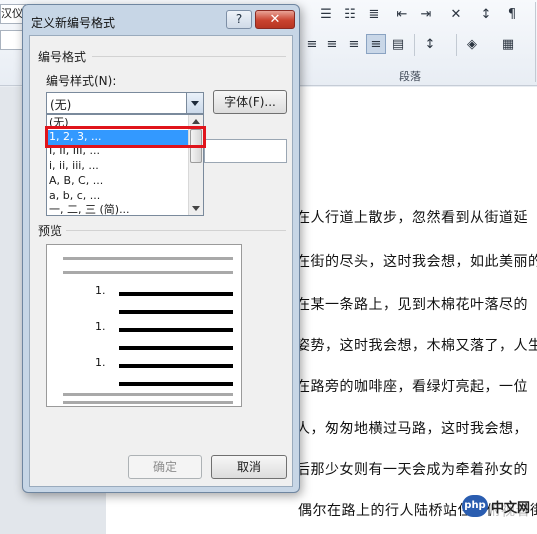 The height and width of the screenshot is (534, 537). Describe the element at coordinates (512, 14) in the screenshot. I see `show-marks-icon: ¶` at that location.